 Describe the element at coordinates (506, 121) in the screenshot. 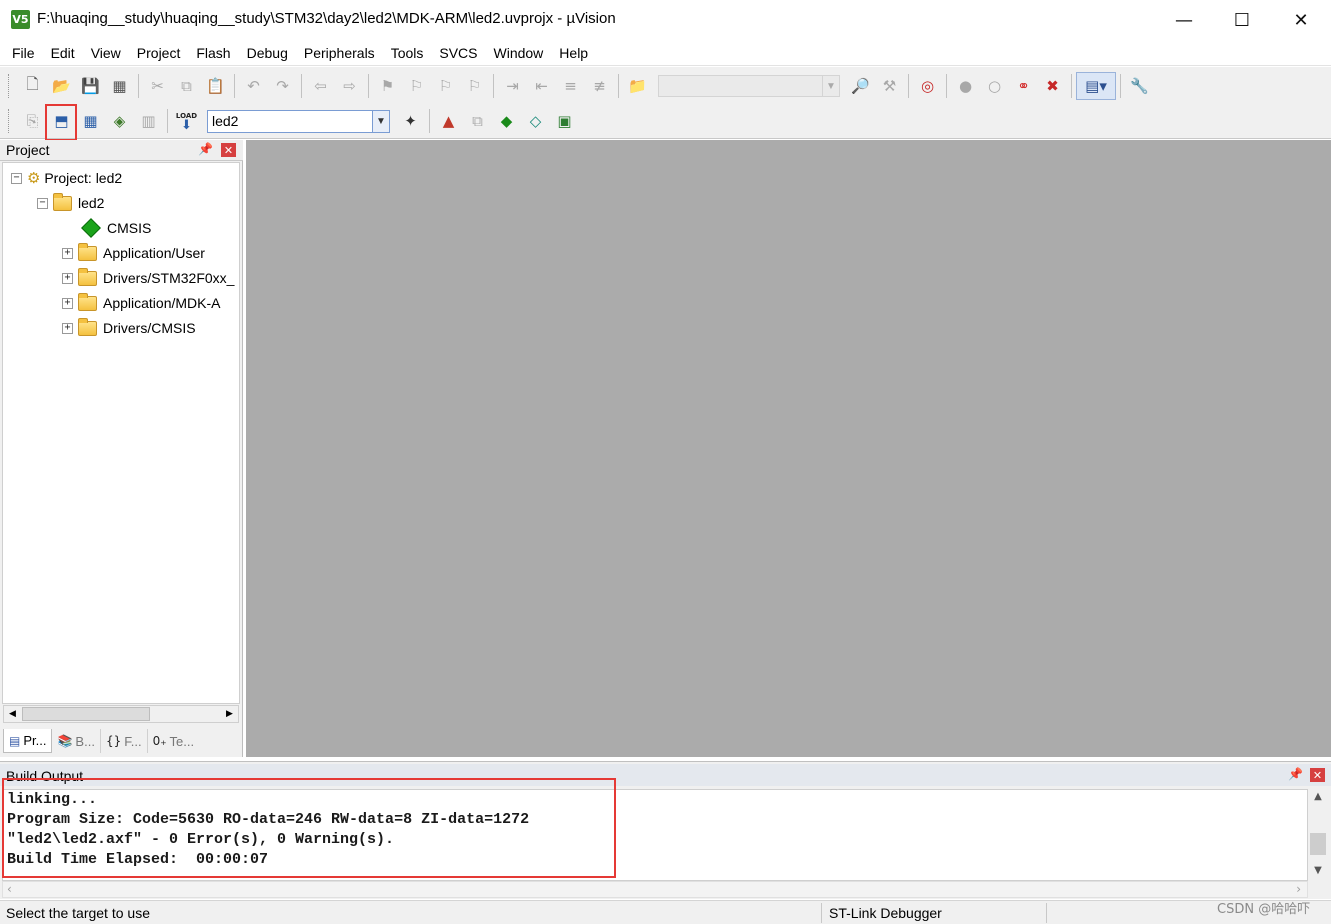

I see `run-time-environment-icon: ◆` at that location.